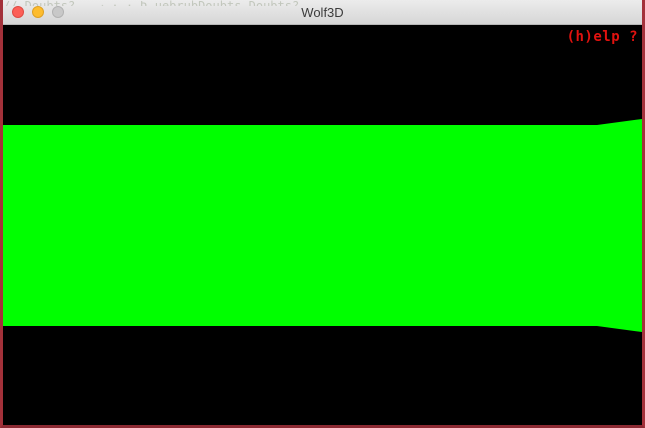 The image size is (645, 428). Describe the element at coordinates (602, 37) in the screenshot. I see `help-hint: (h)elp ?` at that location.